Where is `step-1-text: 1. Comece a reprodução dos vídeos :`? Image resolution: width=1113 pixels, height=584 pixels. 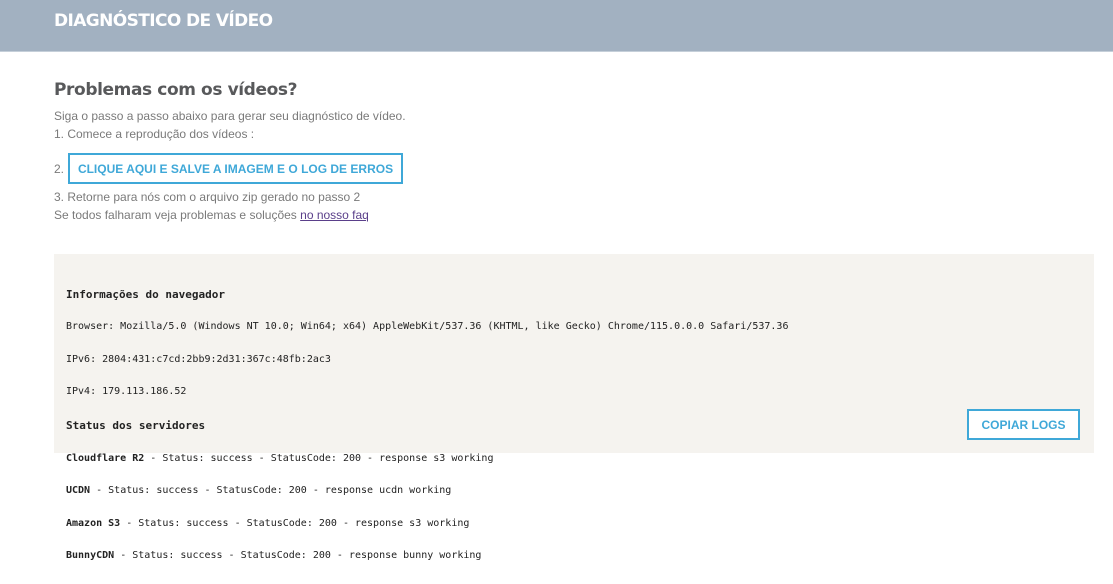 step-1-text: 1. Comece a reprodução dos vídeos : is located at coordinates (154, 134).